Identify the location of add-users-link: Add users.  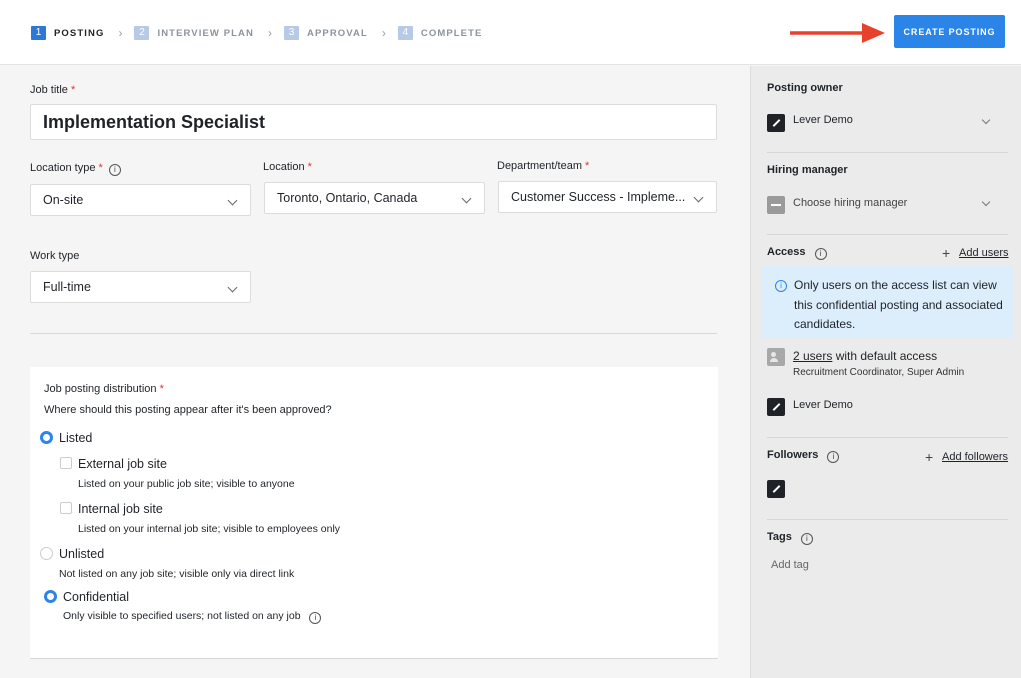
(984, 253).